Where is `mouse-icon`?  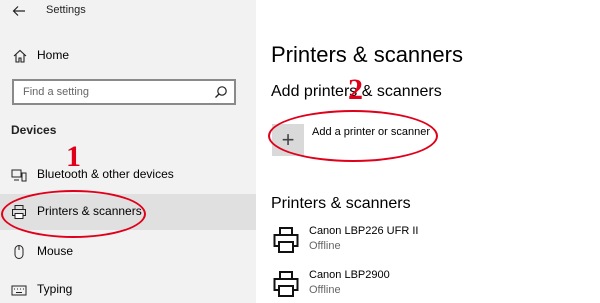
mouse-icon is located at coordinates (19, 252).